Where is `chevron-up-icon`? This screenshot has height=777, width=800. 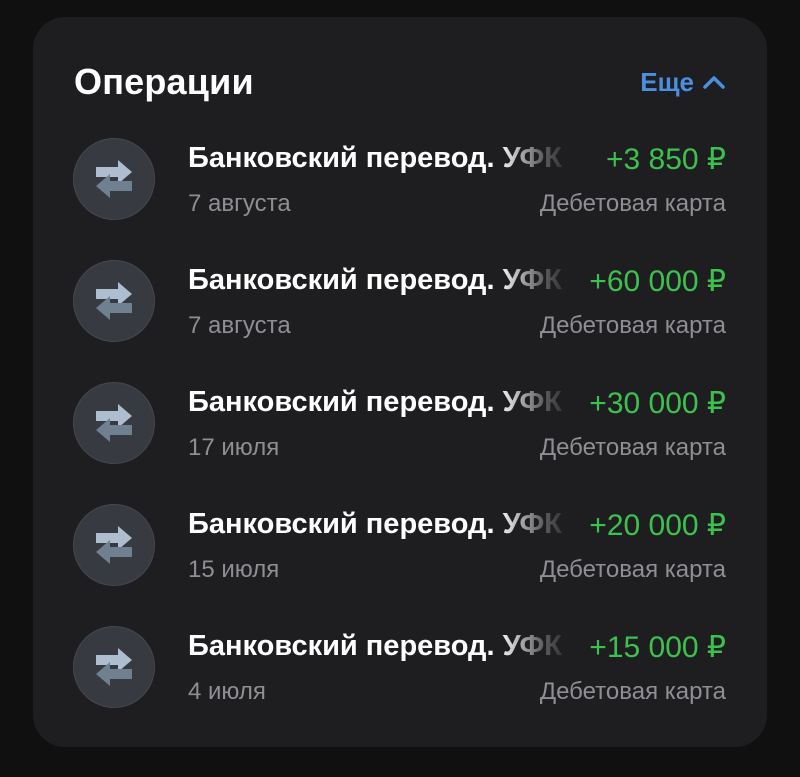 chevron-up-icon is located at coordinates (714, 82).